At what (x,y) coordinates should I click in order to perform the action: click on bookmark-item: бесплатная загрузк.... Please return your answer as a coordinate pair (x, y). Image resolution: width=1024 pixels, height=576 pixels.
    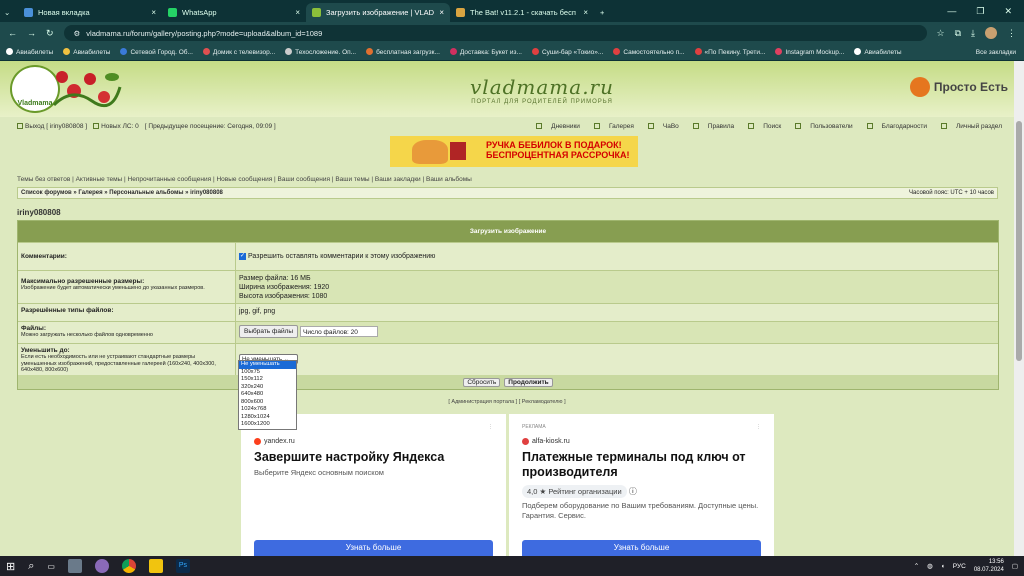
    Looking at the image, I should click on (403, 52).